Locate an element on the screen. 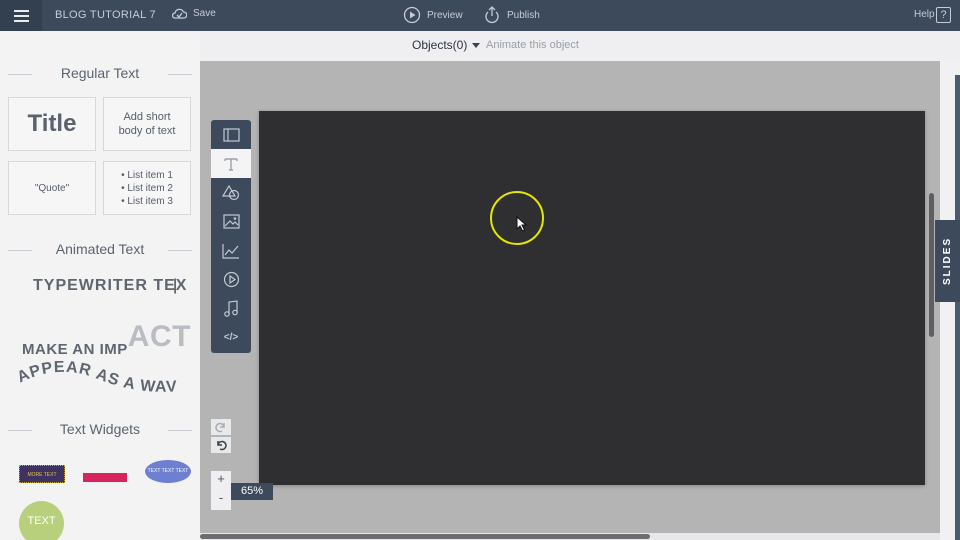 The image size is (960, 540). quote-text-tile: "Quote" is located at coordinates (52, 188).